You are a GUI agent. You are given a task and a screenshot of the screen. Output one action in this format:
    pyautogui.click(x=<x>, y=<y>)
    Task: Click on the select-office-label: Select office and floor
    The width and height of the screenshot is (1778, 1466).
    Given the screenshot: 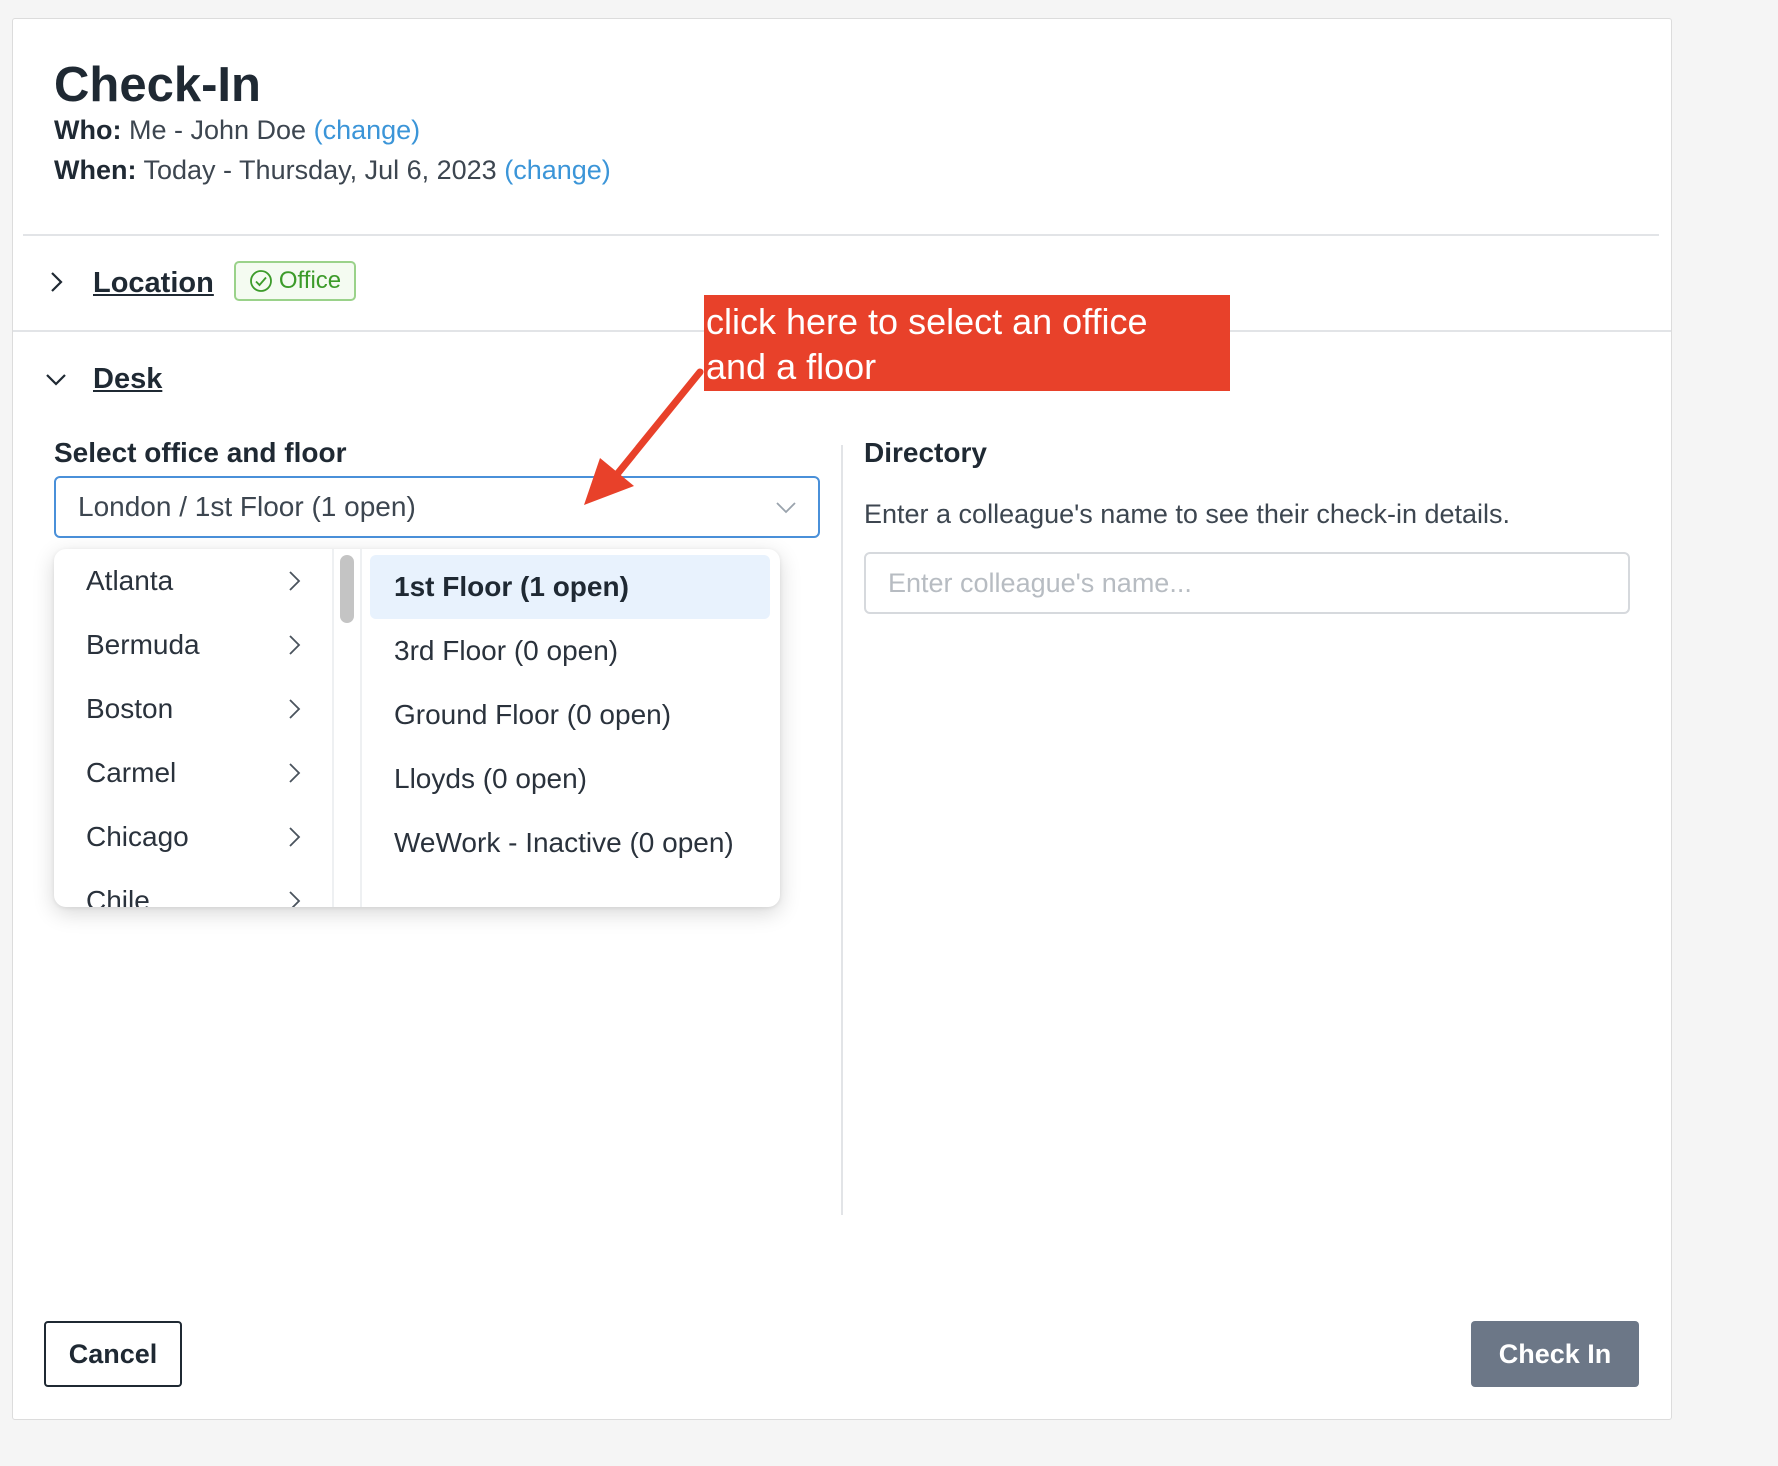 What is the action you would take?
    pyautogui.click(x=200, y=452)
    